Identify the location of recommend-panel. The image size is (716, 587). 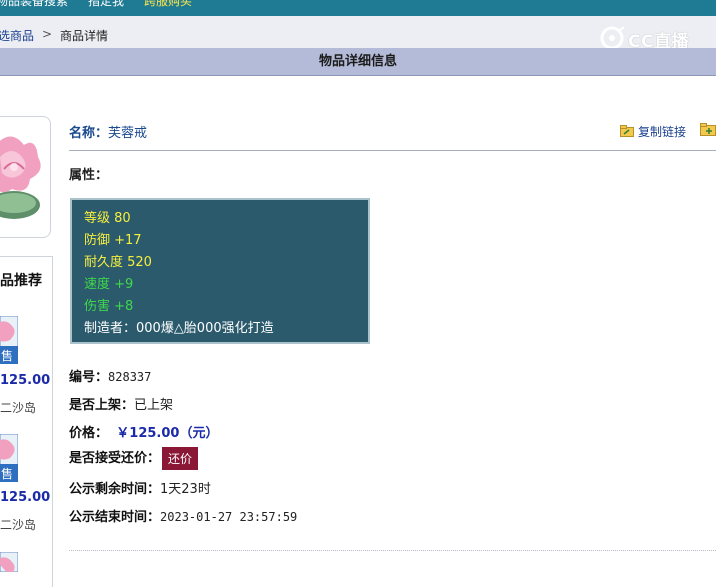
(26, 421).